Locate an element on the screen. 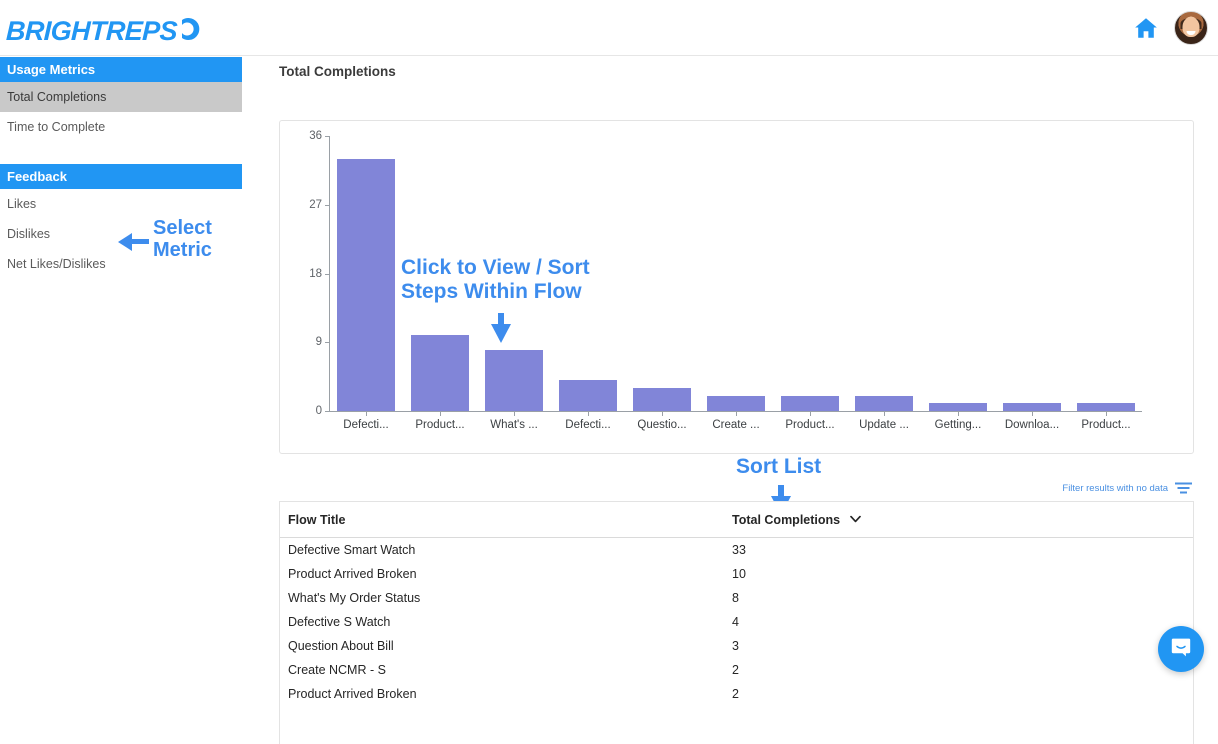 This screenshot has height=744, width=1218. table-row: What's My Order Status 8 is located at coordinates (736, 598).